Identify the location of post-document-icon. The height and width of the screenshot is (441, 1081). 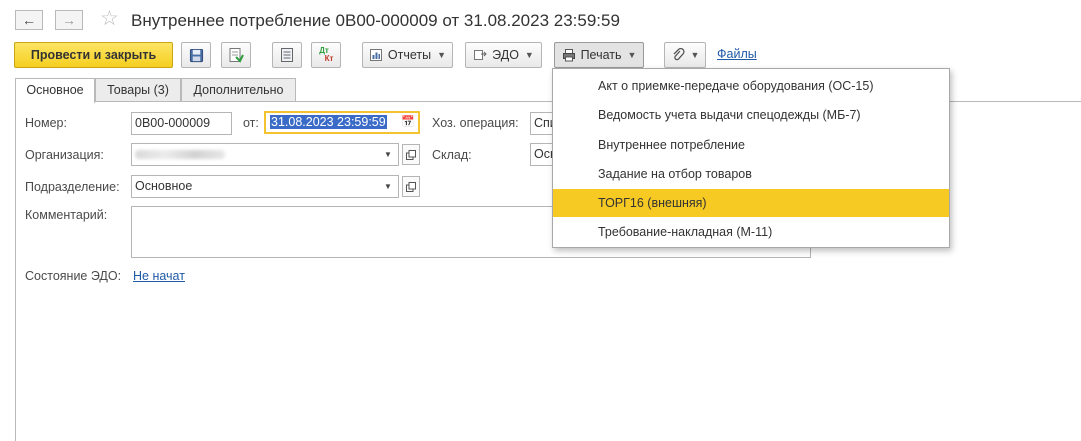
(236, 55).